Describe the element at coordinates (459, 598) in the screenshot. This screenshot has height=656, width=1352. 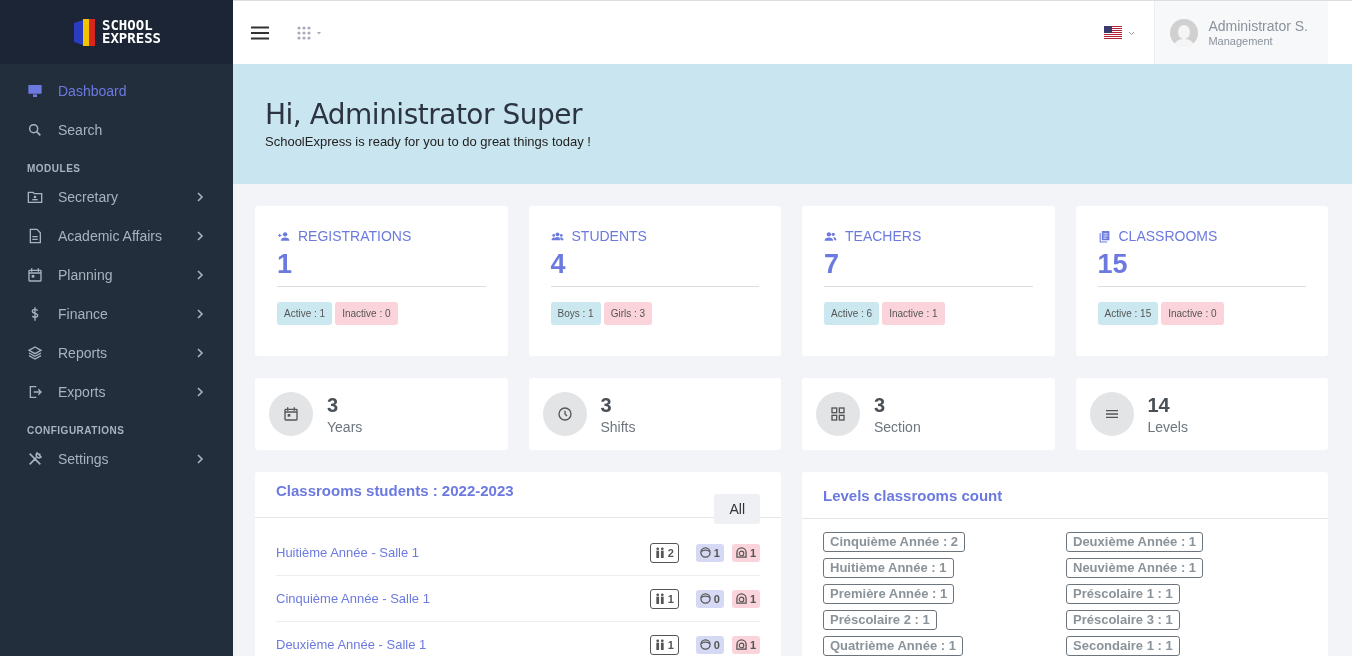
I see `classroom-link: Cinquième Année - Salle 1` at that location.